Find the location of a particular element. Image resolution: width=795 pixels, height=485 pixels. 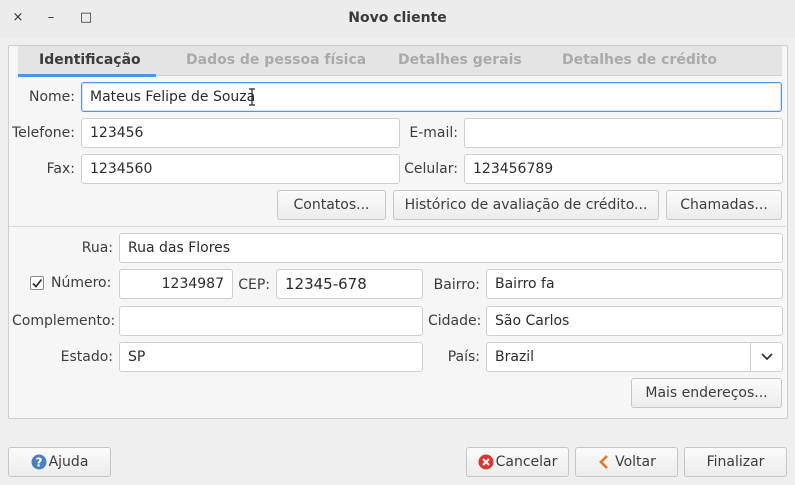

cancel-icon is located at coordinates (486, 462).